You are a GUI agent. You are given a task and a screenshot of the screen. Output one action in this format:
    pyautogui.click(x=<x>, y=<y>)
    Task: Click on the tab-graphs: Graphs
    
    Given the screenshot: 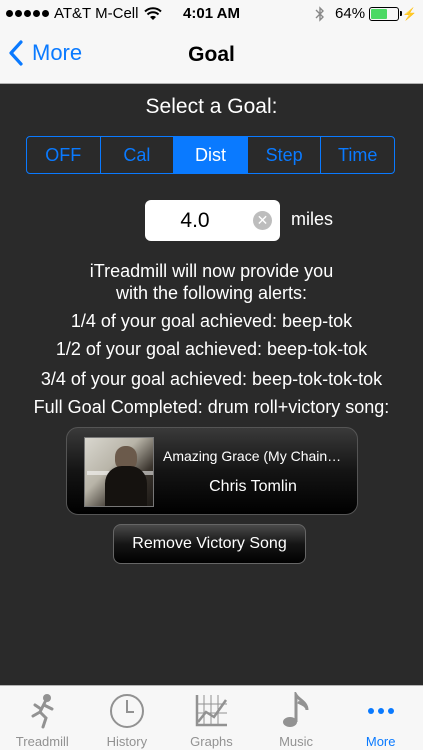 What is the action you would take?
    pyautogui.click(x=211, y=718)
    